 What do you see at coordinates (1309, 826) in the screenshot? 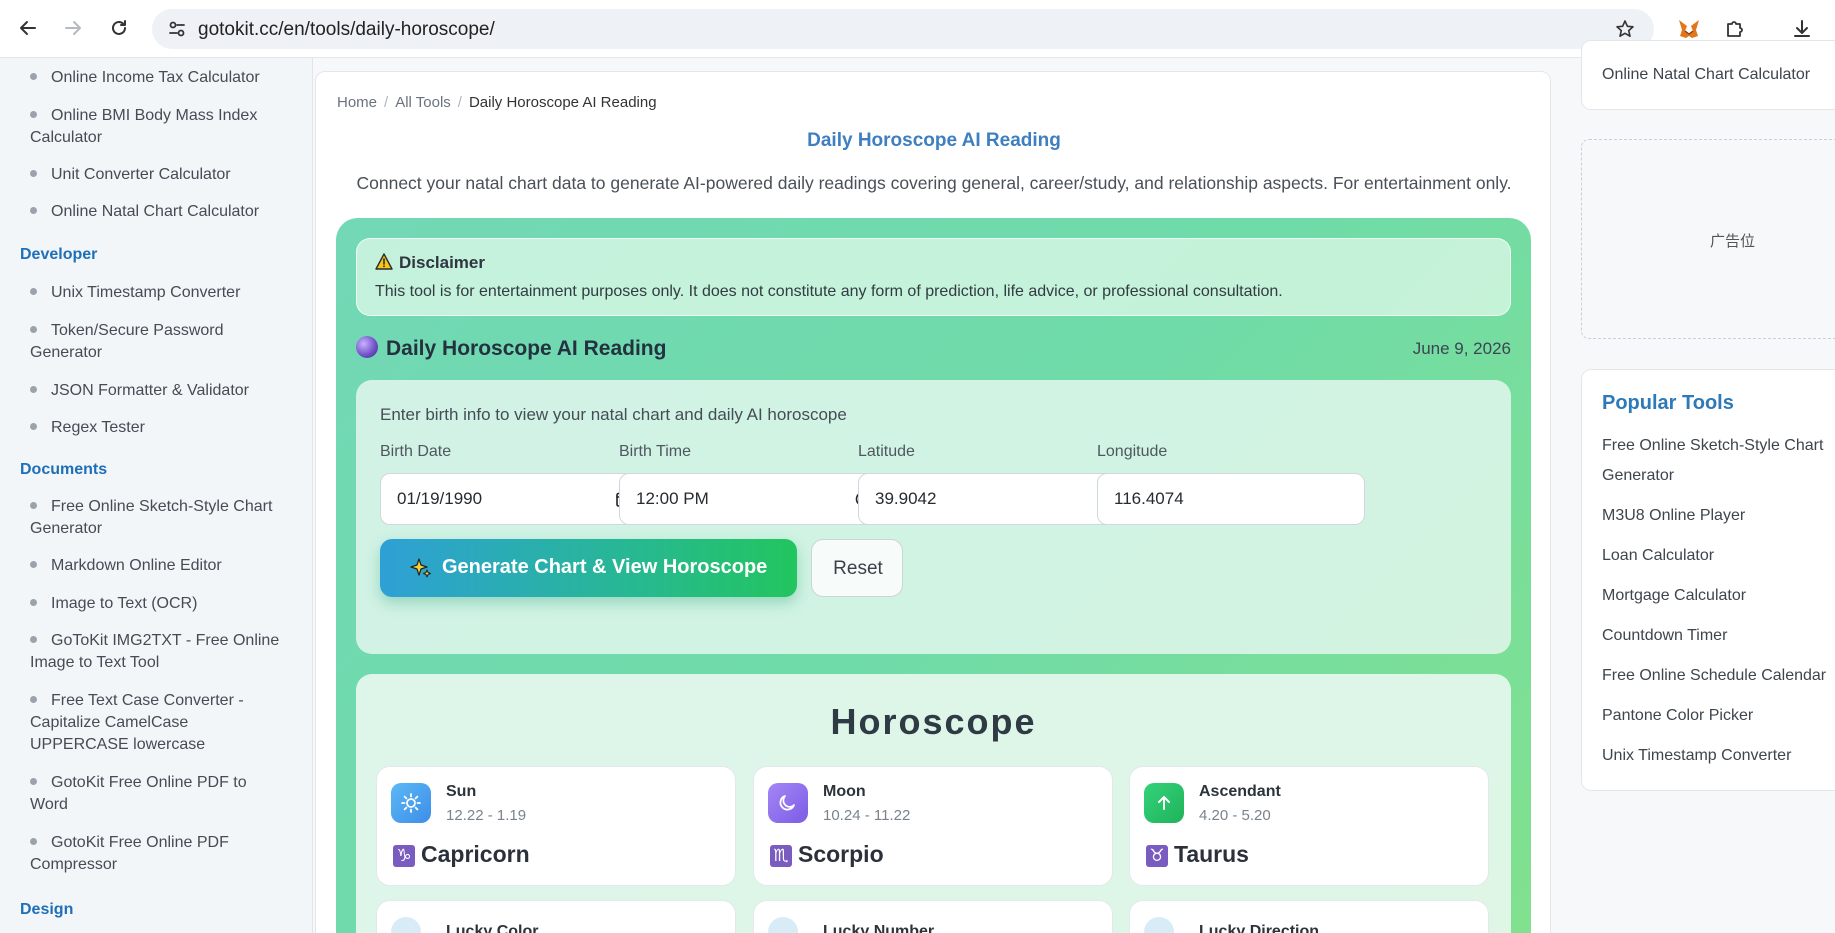
I see `ascendant-sign-card: Ascendant 4.20 - 5.20 ♉ Taurus` at bounding box center [1309, 826].